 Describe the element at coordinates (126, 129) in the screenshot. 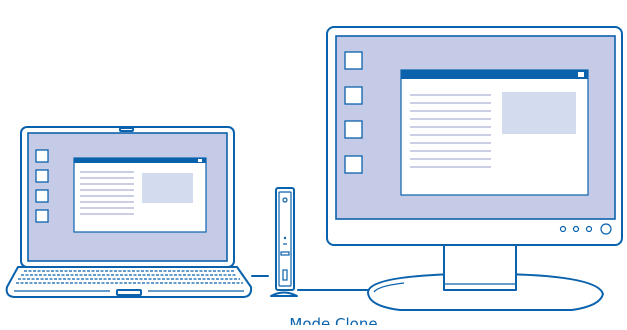

I see `laptop-webcam` at that location.